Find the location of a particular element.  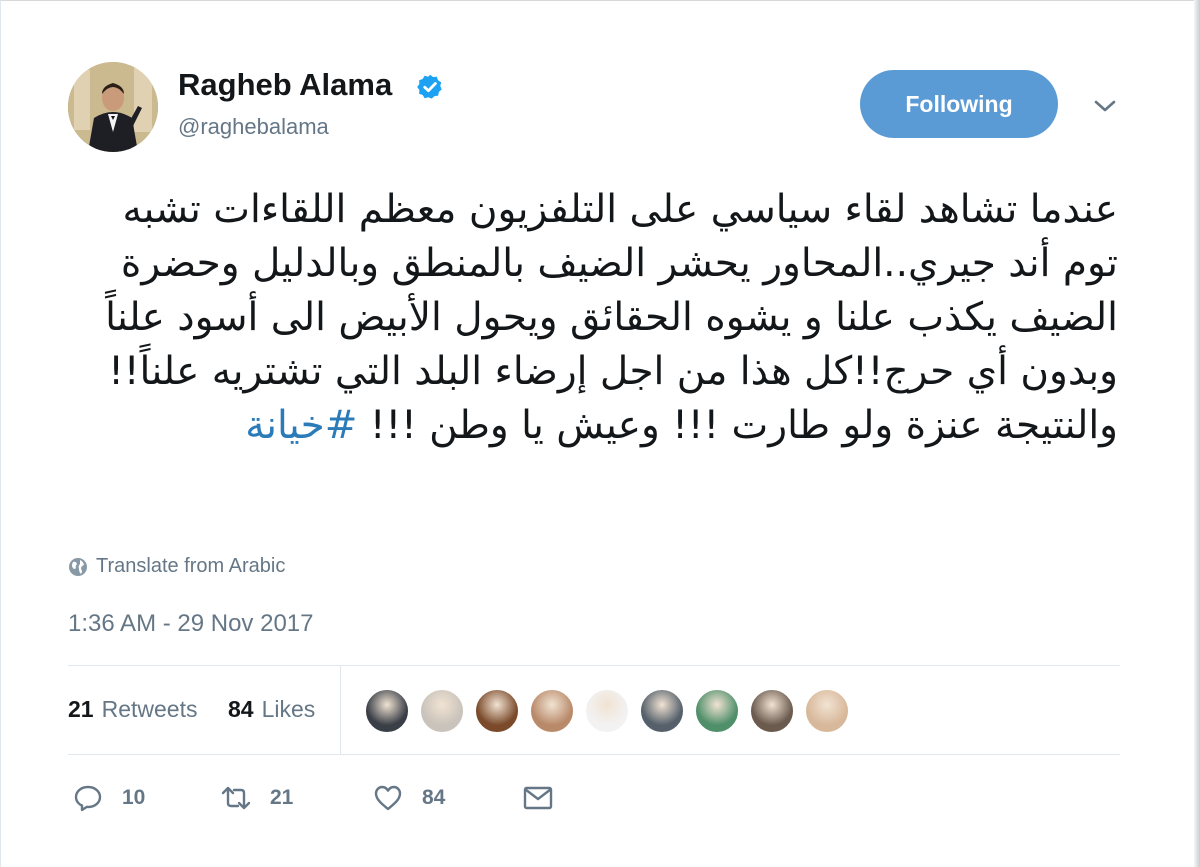

reply-count: 10 is located at coordinates (134, 797).